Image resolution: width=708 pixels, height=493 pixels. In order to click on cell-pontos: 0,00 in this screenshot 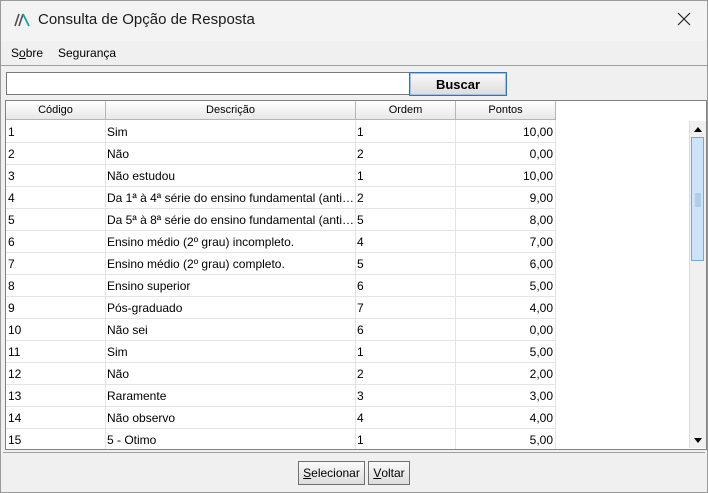, I will do `click(505, 330)`.